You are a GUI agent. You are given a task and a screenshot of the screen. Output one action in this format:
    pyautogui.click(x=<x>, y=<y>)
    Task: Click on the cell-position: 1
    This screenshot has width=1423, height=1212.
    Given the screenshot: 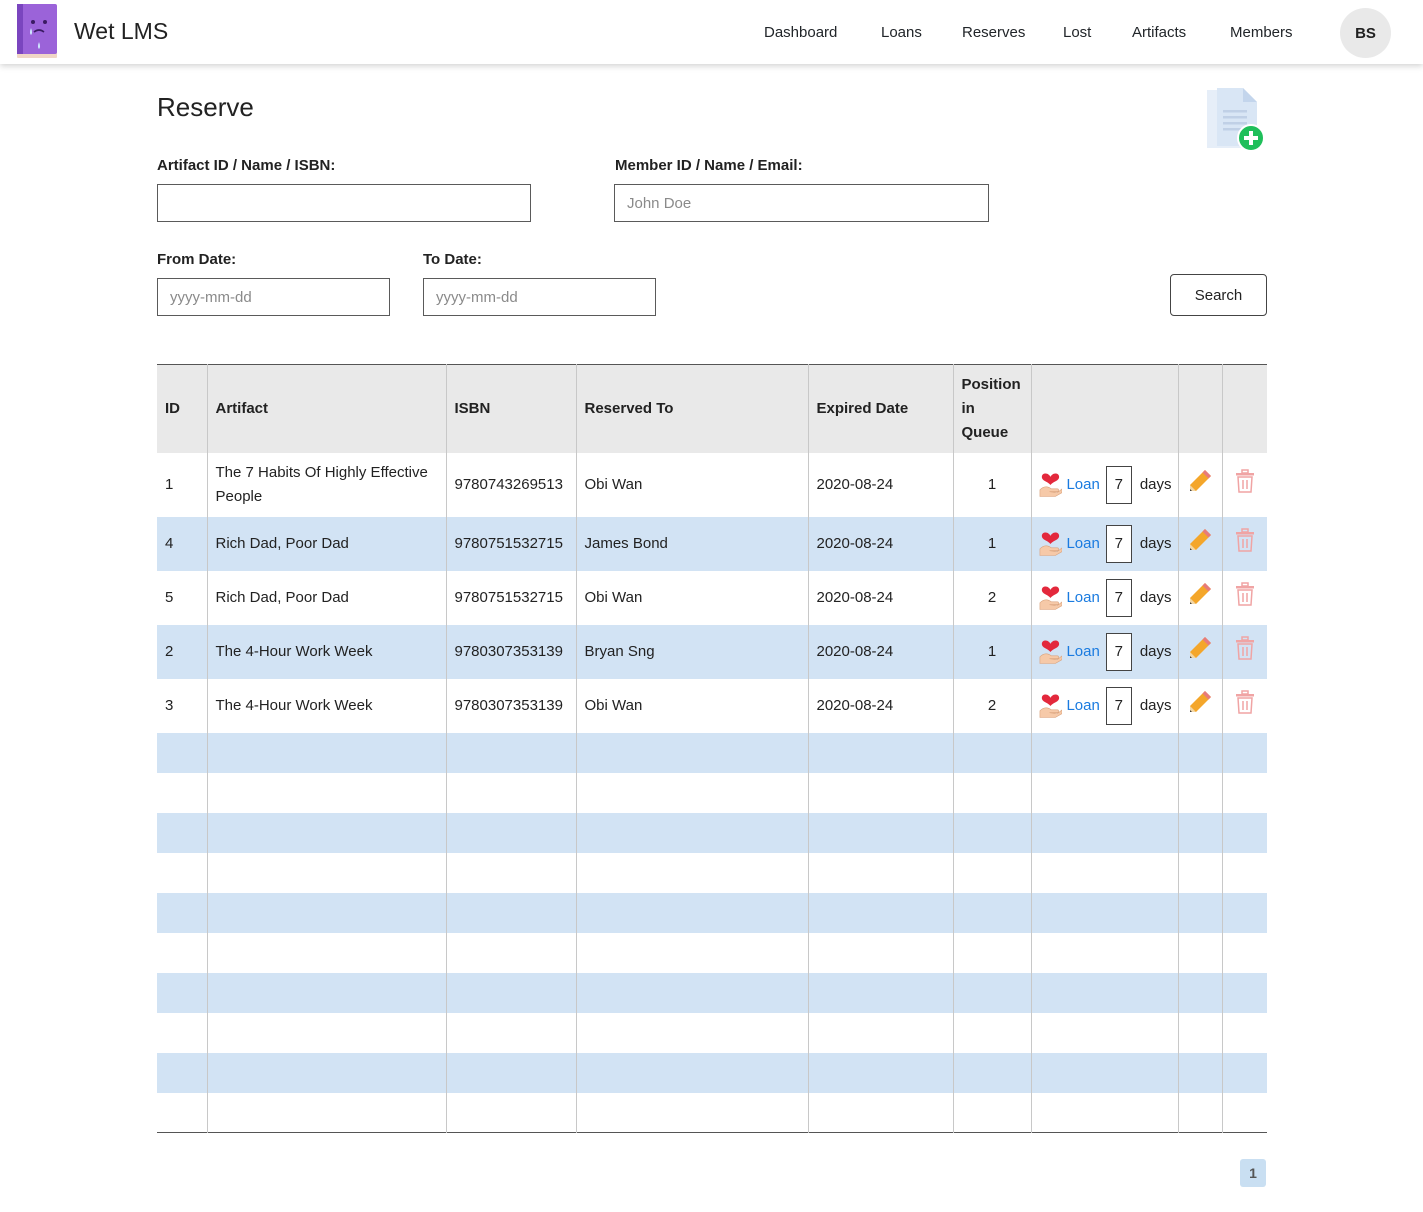 What is the action you would take?
    pyautogui.click(x=991, y=484)
    